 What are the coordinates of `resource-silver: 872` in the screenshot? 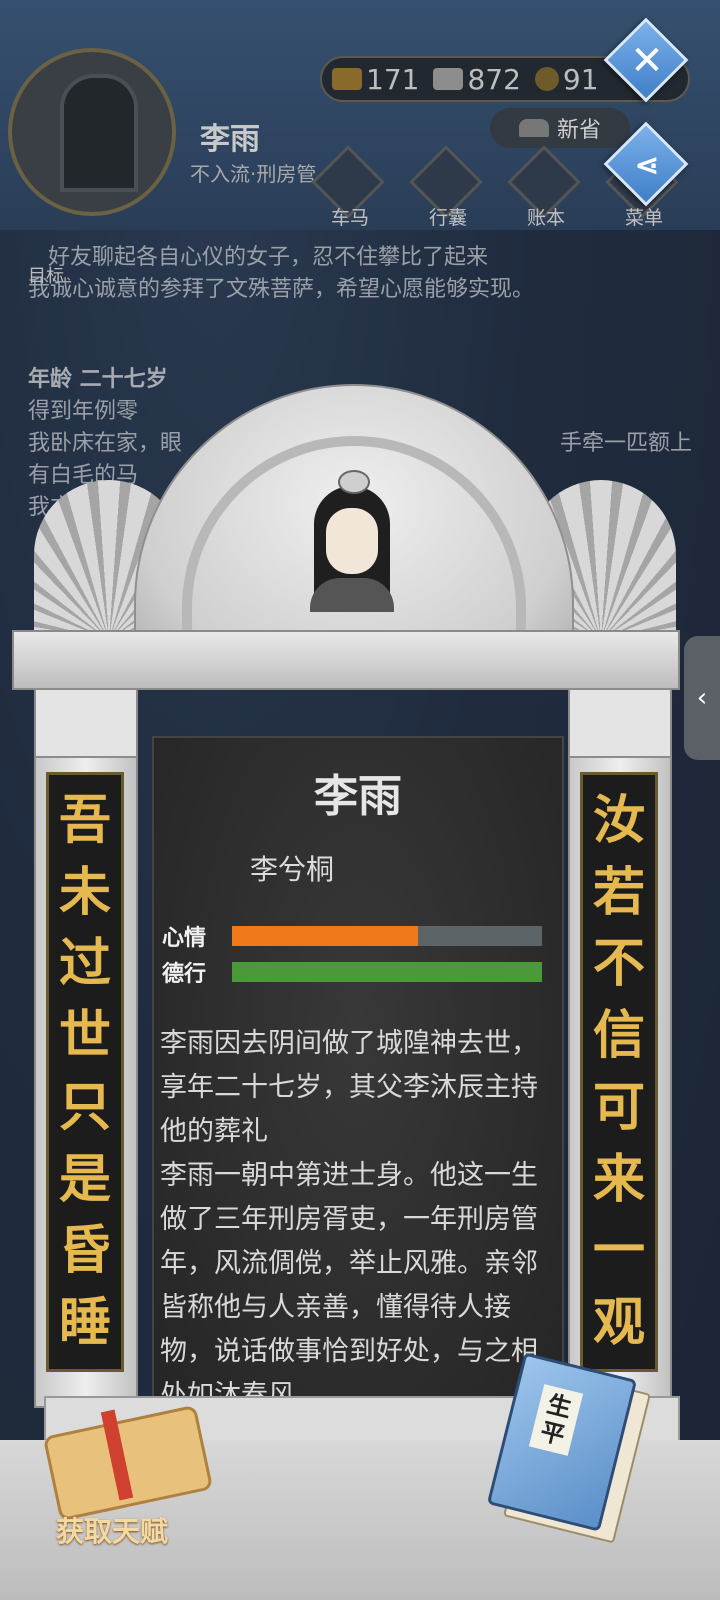 It's located at (477, 79).